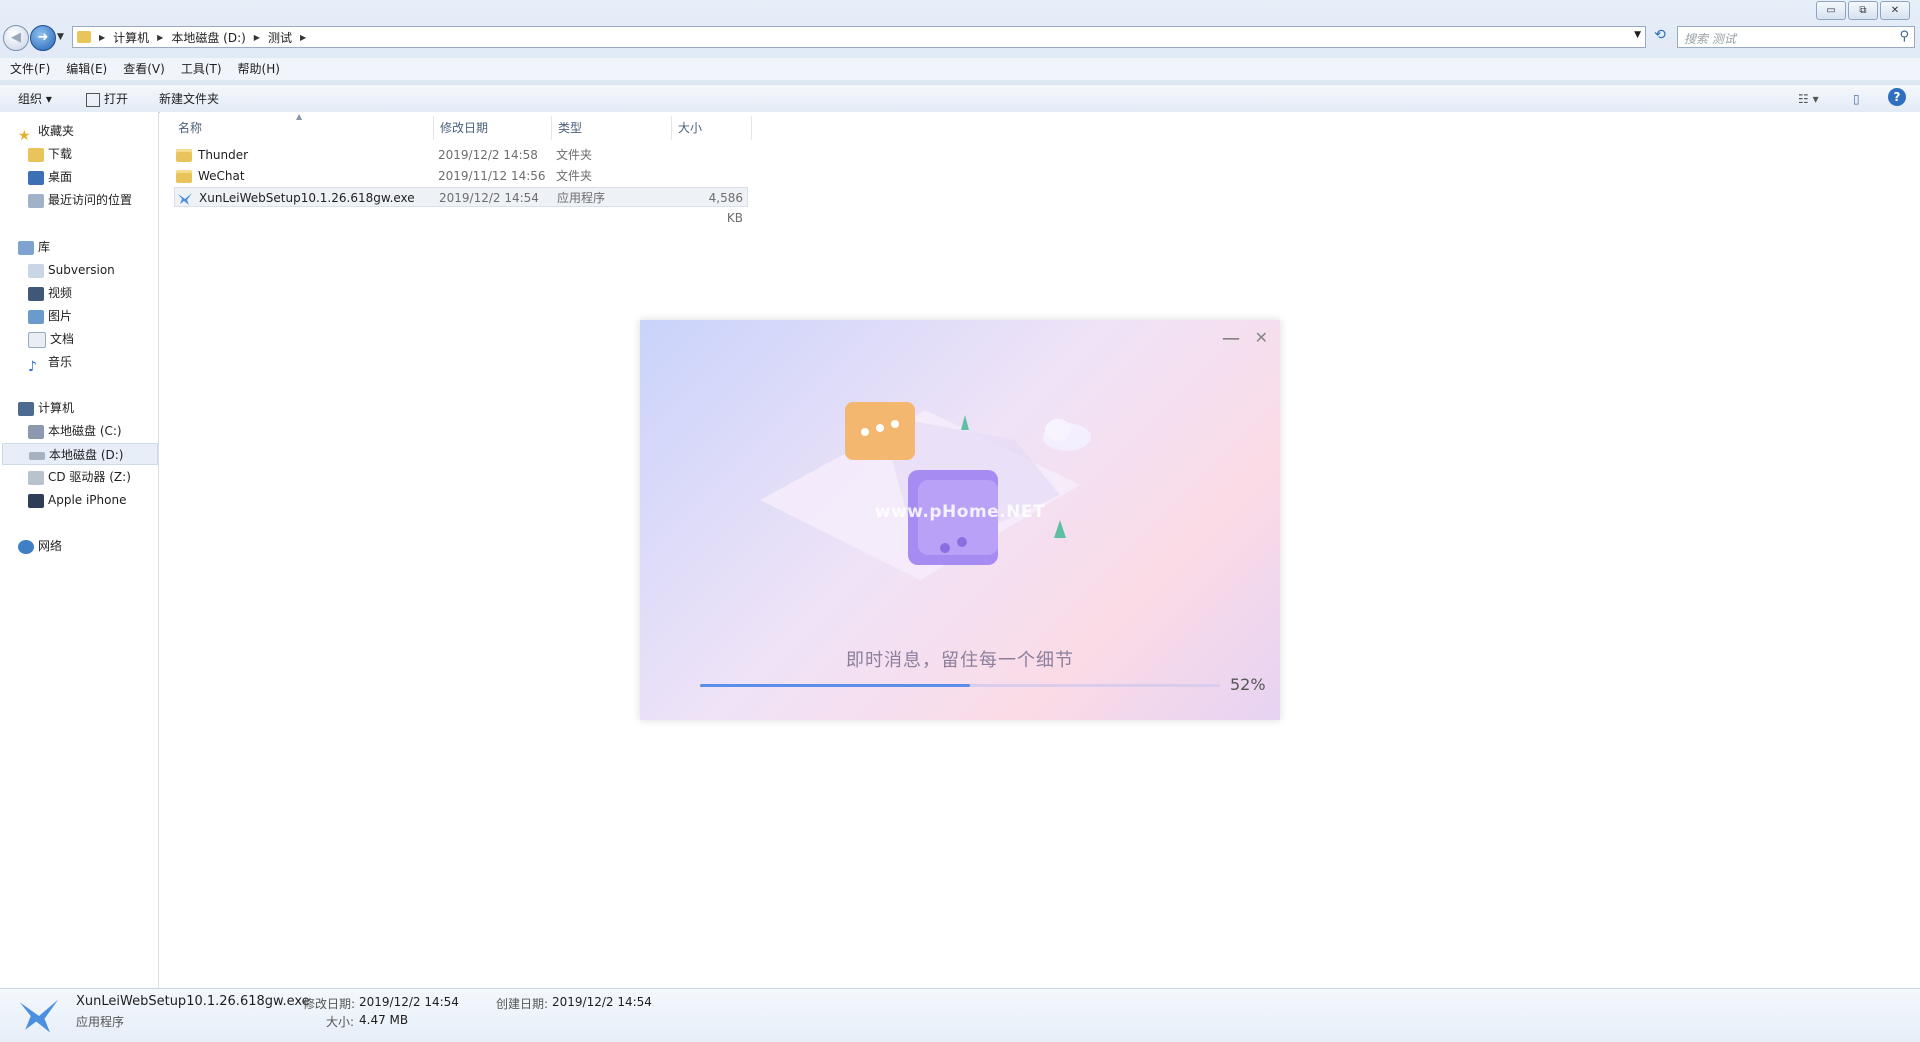  Describe the element at coordinates (96, 546) in the screenshot. I see `sidebar-item-network: 网络` at that location.